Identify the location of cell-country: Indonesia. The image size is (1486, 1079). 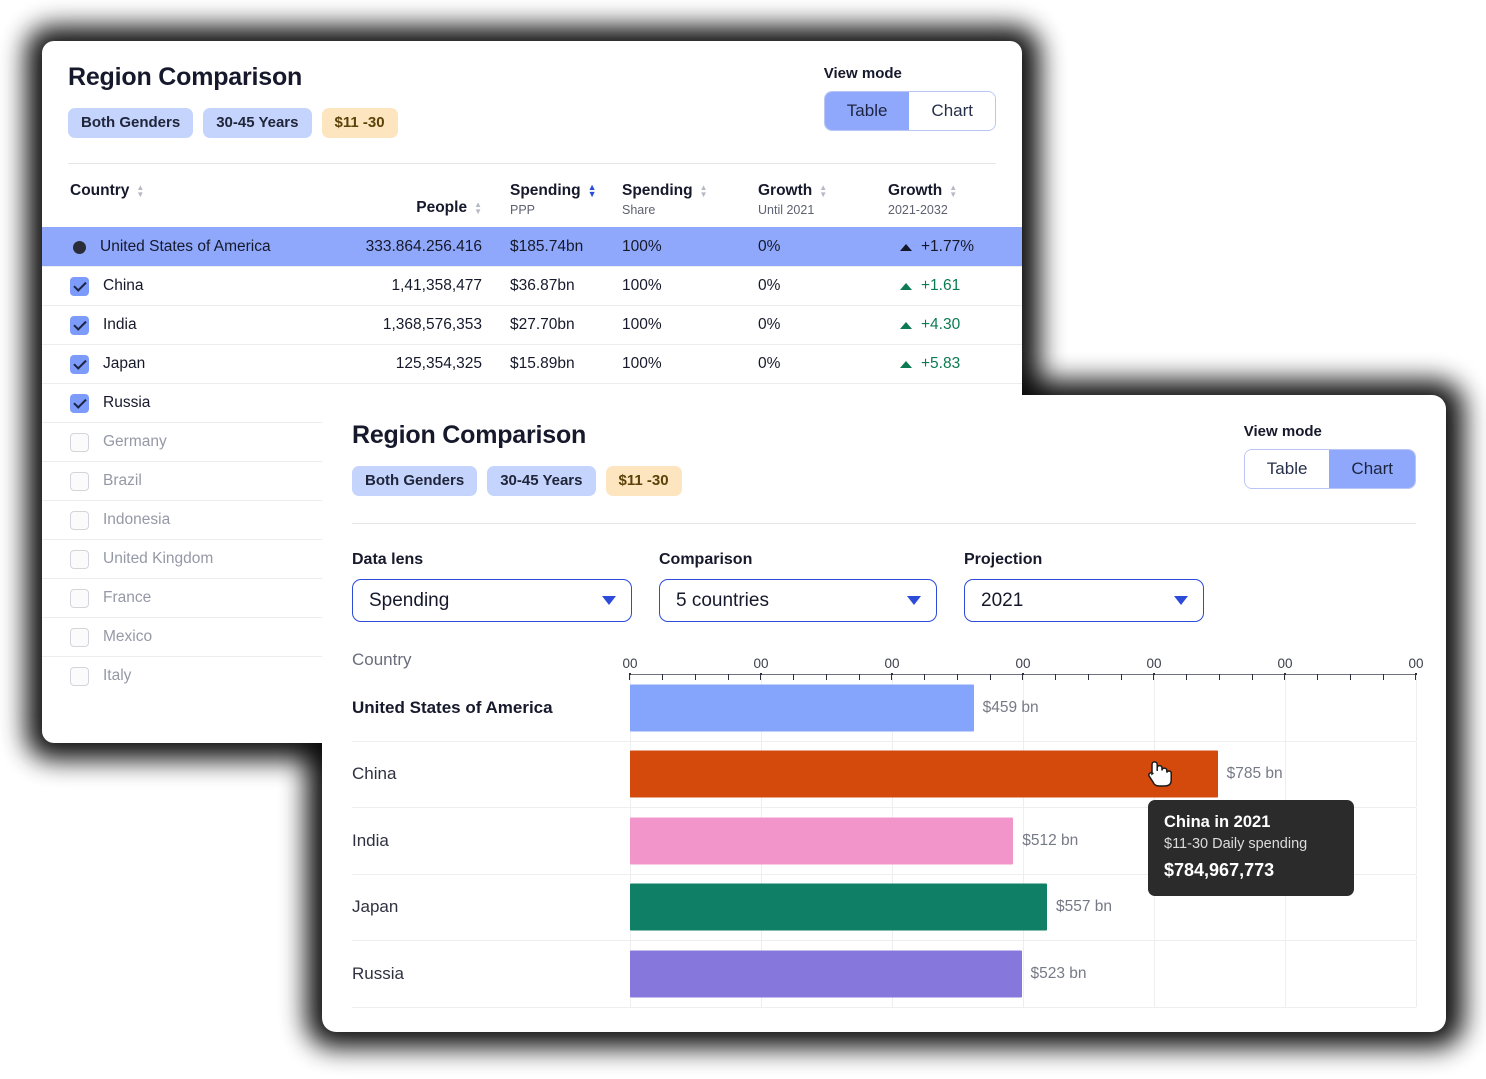
(188, 520).